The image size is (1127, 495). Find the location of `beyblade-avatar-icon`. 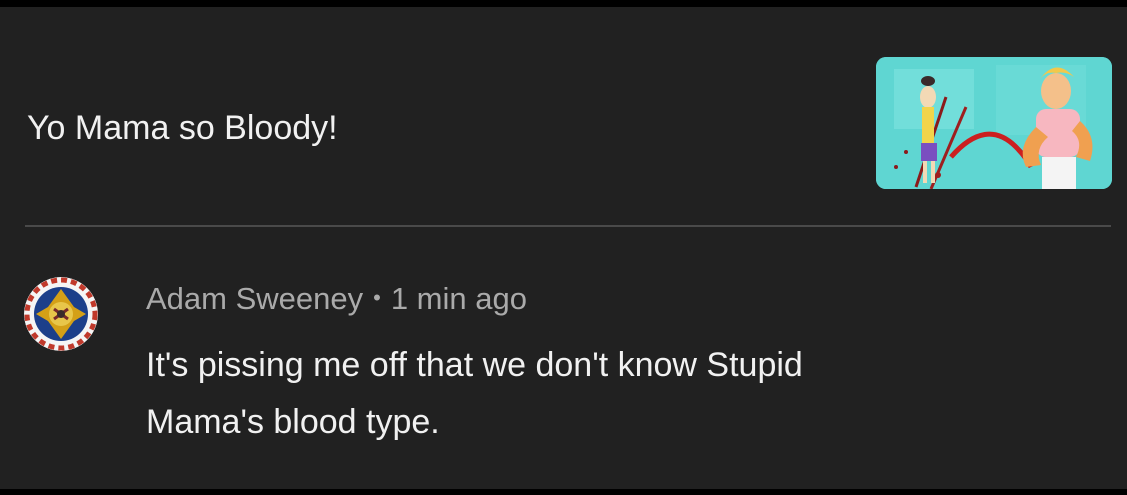

beyblade-avatar-icon is located at coordinates (61, 314).